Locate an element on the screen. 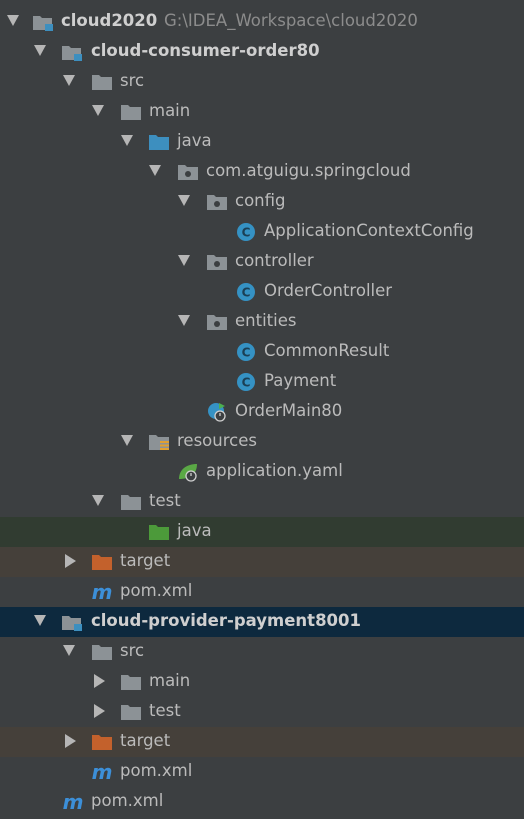 The width and height of the screenshot is (524, 819). tree-row-cloud2020: cloud2020 G:\IDEA_Workspace\cloud2020 is located at coordinates (262, 22).